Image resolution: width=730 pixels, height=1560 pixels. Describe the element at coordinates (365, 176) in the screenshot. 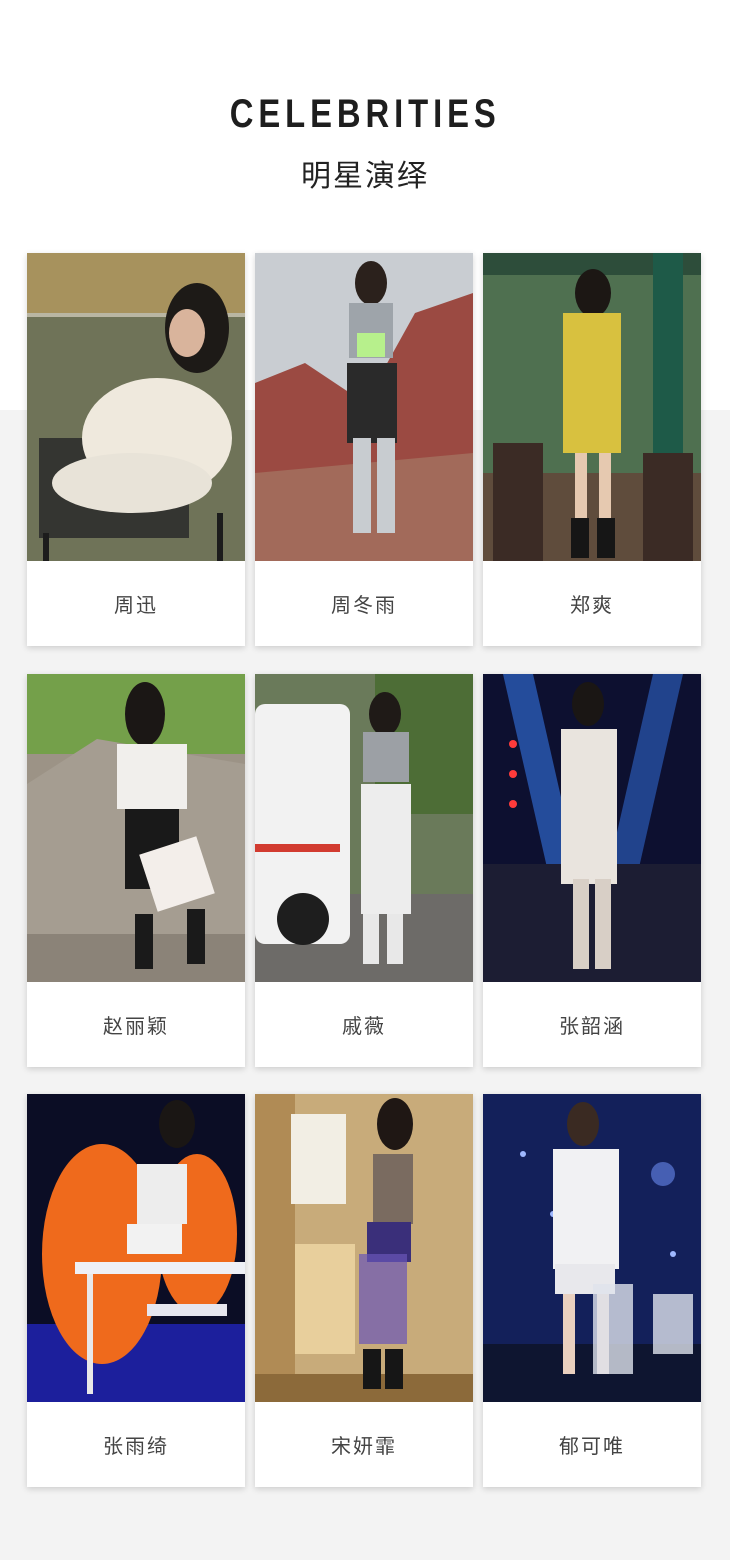

I see `section-title-chinese: 明星演绎` at that location.